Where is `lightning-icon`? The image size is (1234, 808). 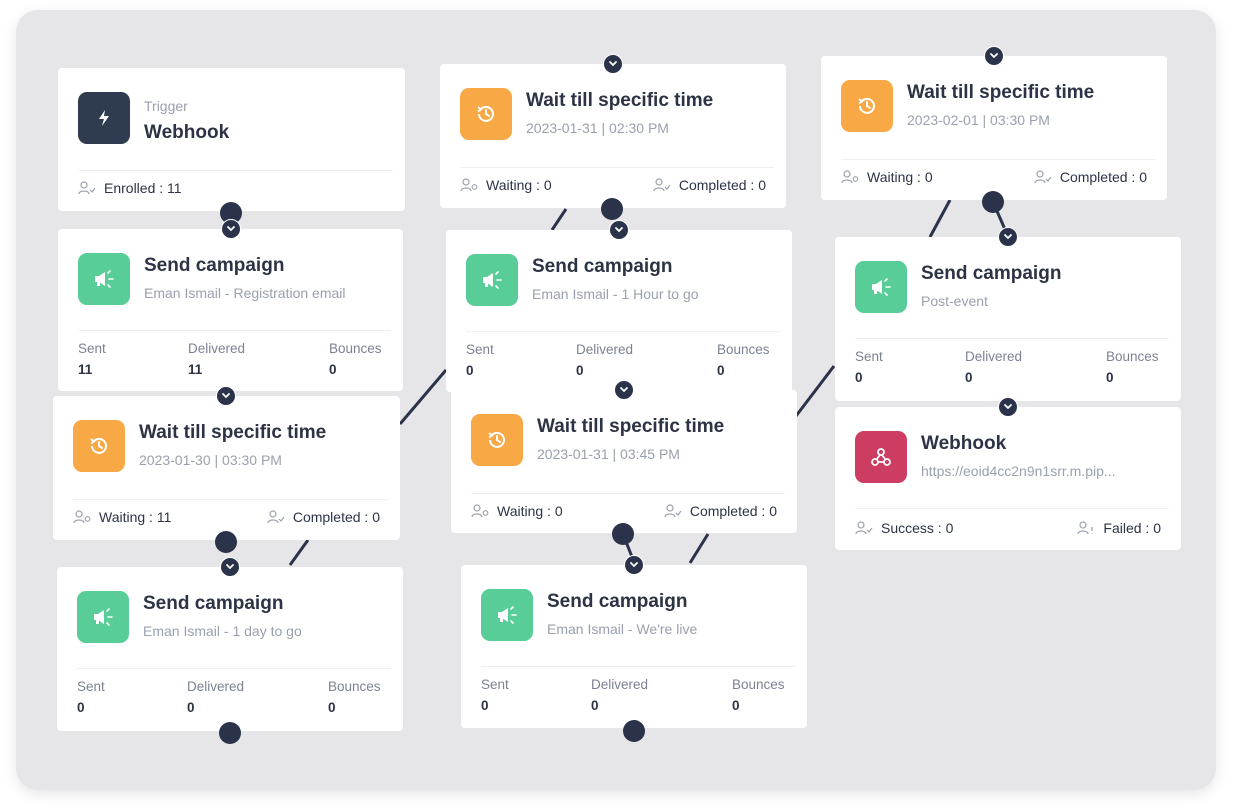 lightning-icon is located at coordinates (104, 118).